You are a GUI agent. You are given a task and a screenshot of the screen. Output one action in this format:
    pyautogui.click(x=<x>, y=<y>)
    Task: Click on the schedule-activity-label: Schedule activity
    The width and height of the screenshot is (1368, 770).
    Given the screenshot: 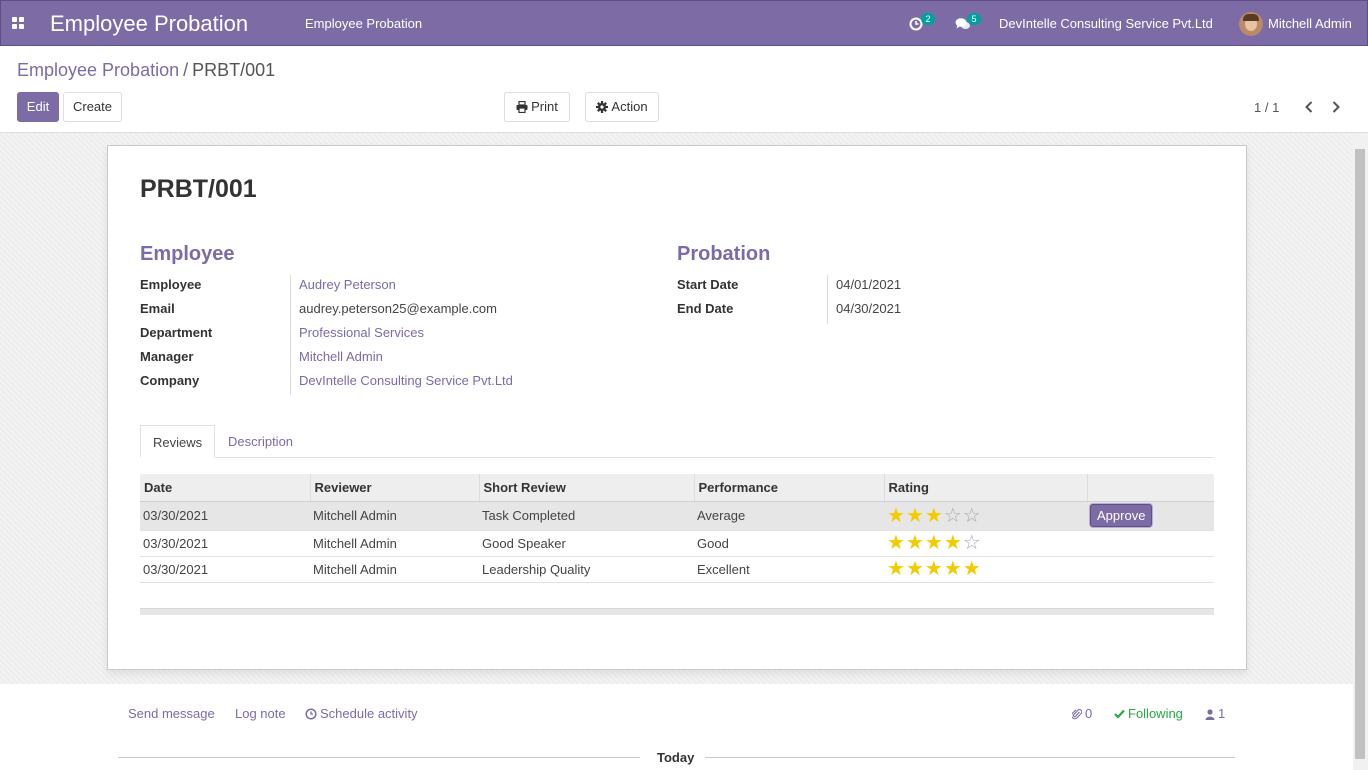 What is the action you would take?
    pyautogui.click(x=369, y=713)
    